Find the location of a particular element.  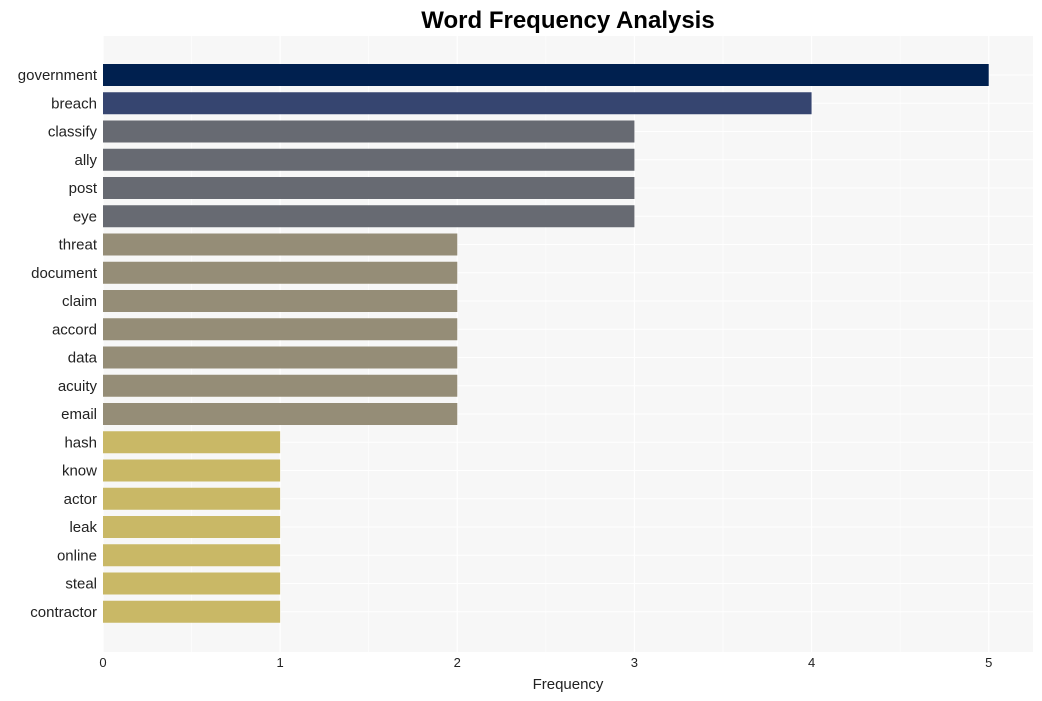

bar-government is located at coordinates (546, 75).